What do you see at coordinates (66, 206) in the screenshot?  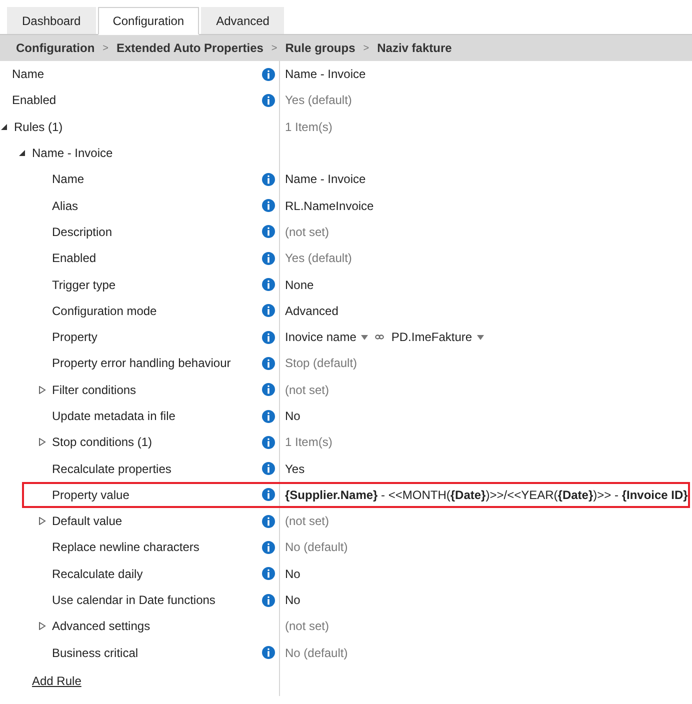 I see `property-label: Alias` at bounding box center [66, 206].